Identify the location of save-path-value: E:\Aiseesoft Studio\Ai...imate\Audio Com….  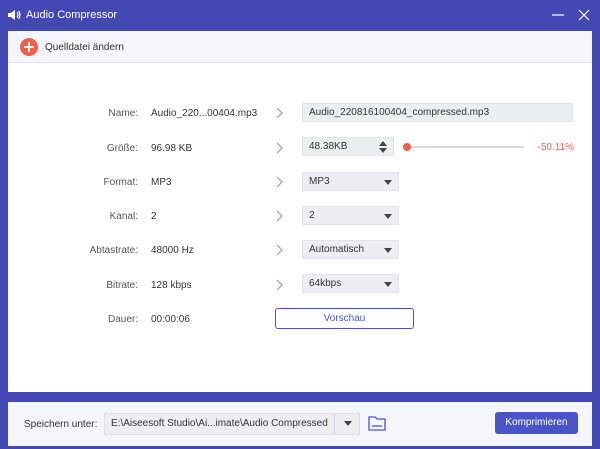
(219, 423).